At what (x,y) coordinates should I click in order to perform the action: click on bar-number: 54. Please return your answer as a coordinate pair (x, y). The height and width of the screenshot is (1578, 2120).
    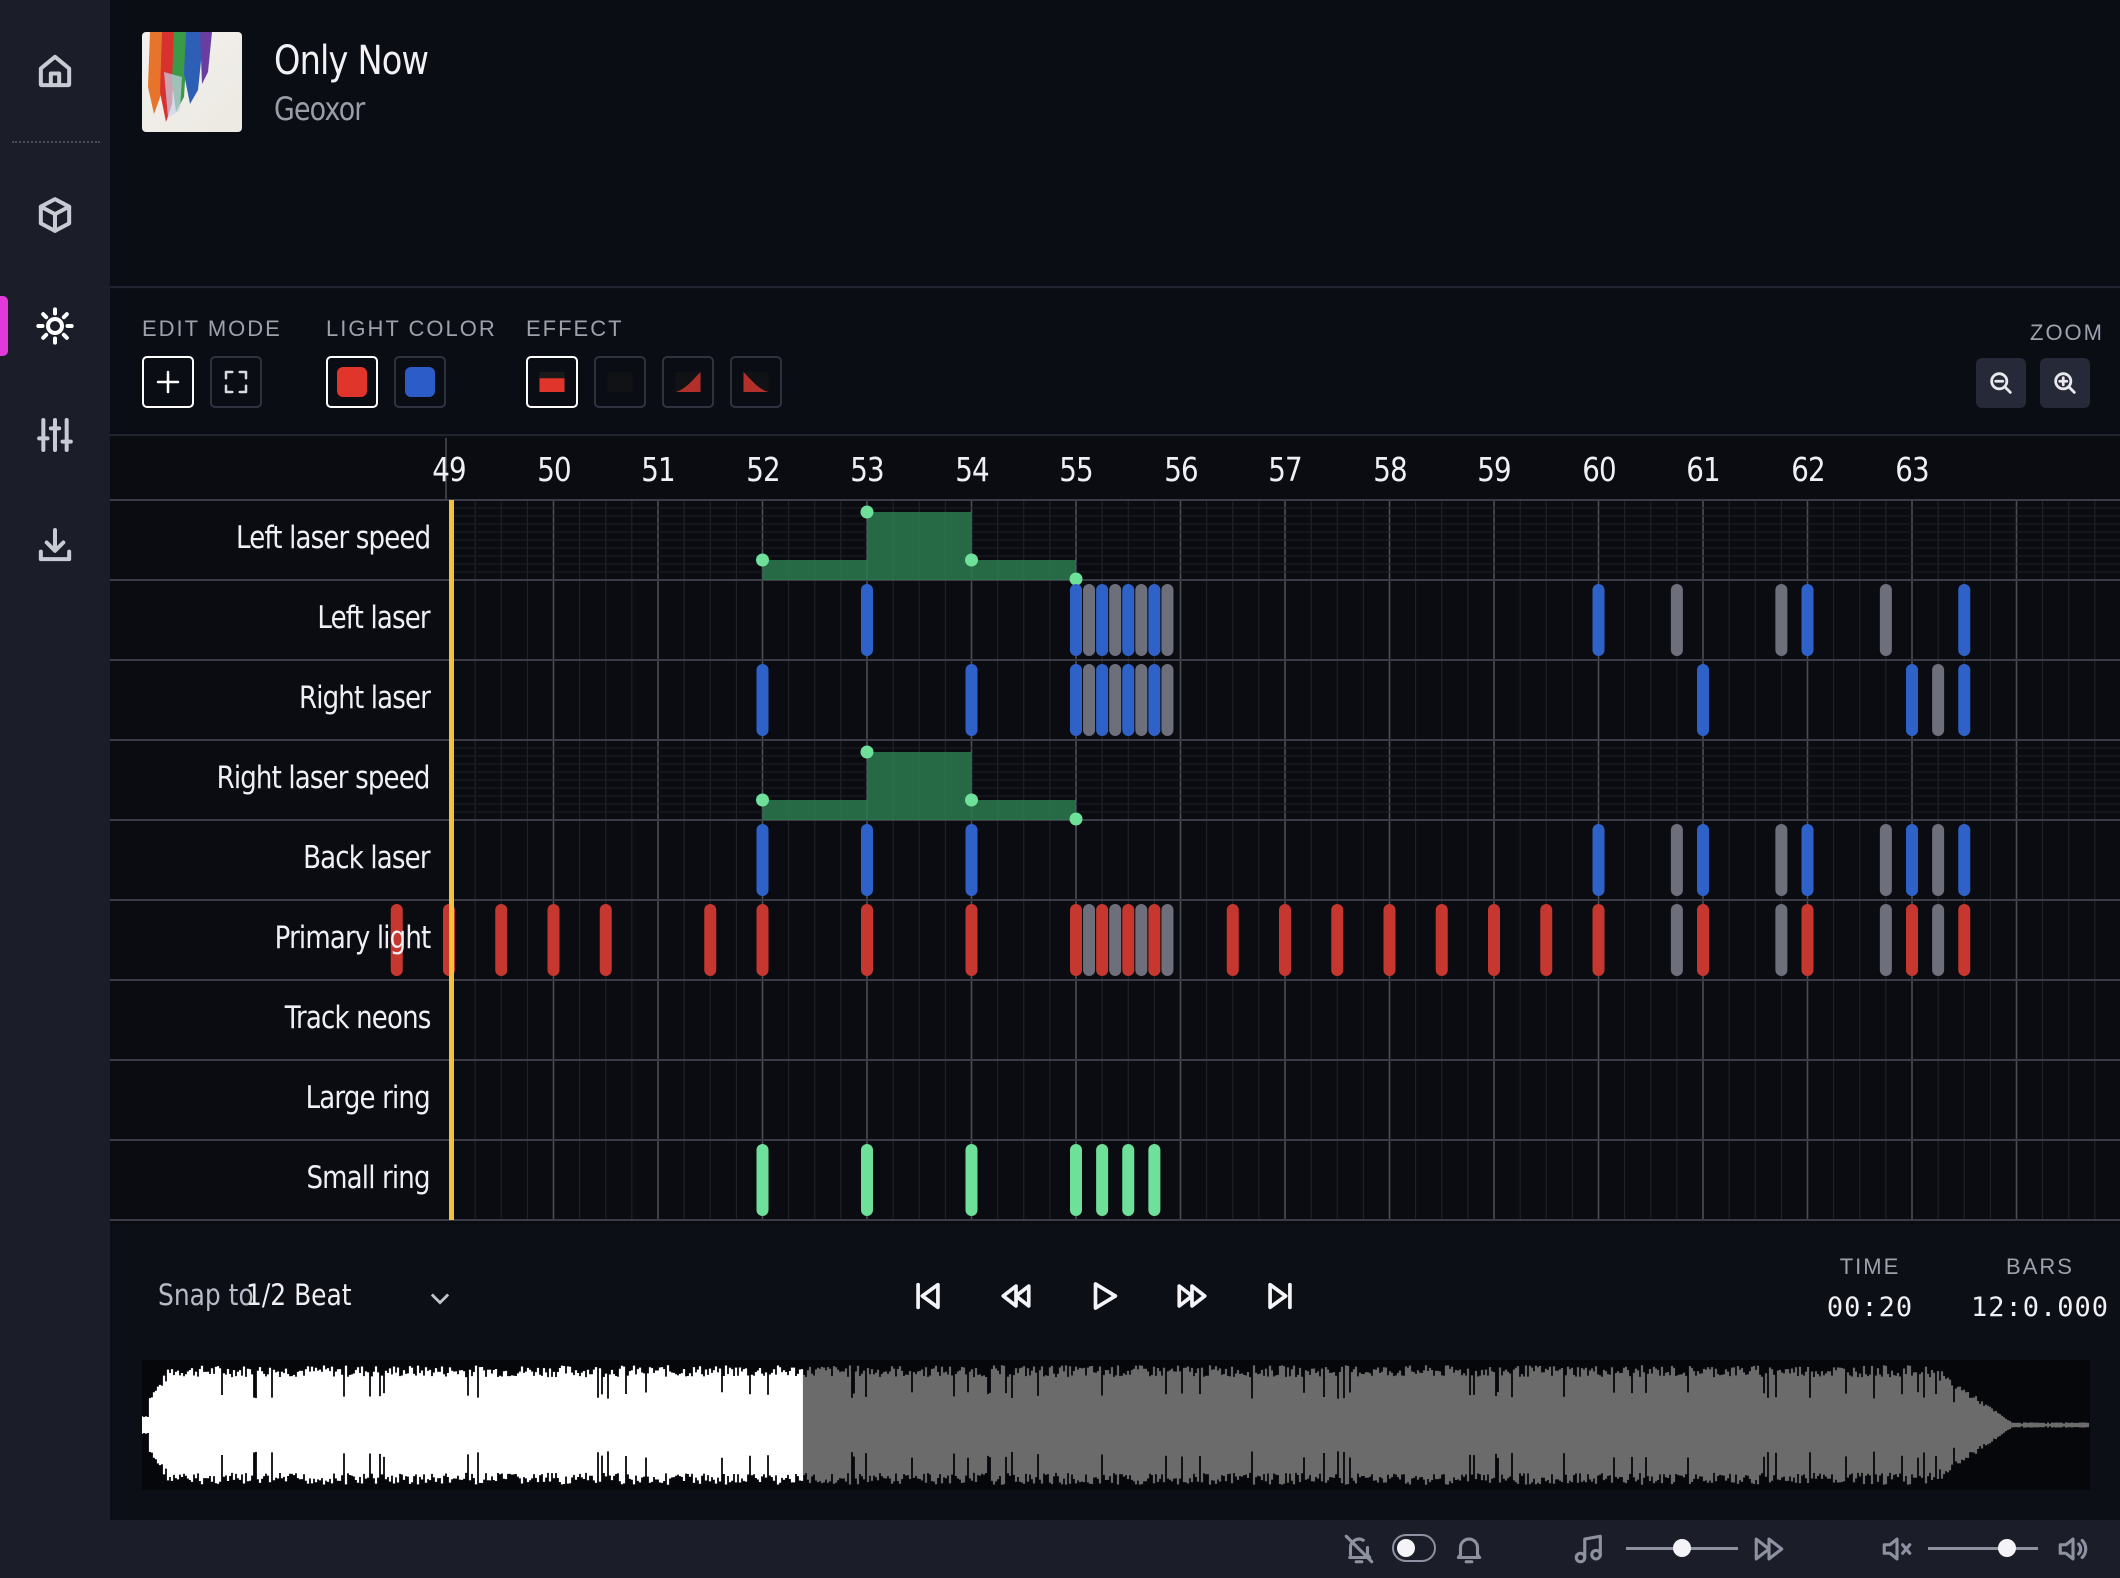
    Looking at the image, I should click on (972, 469).